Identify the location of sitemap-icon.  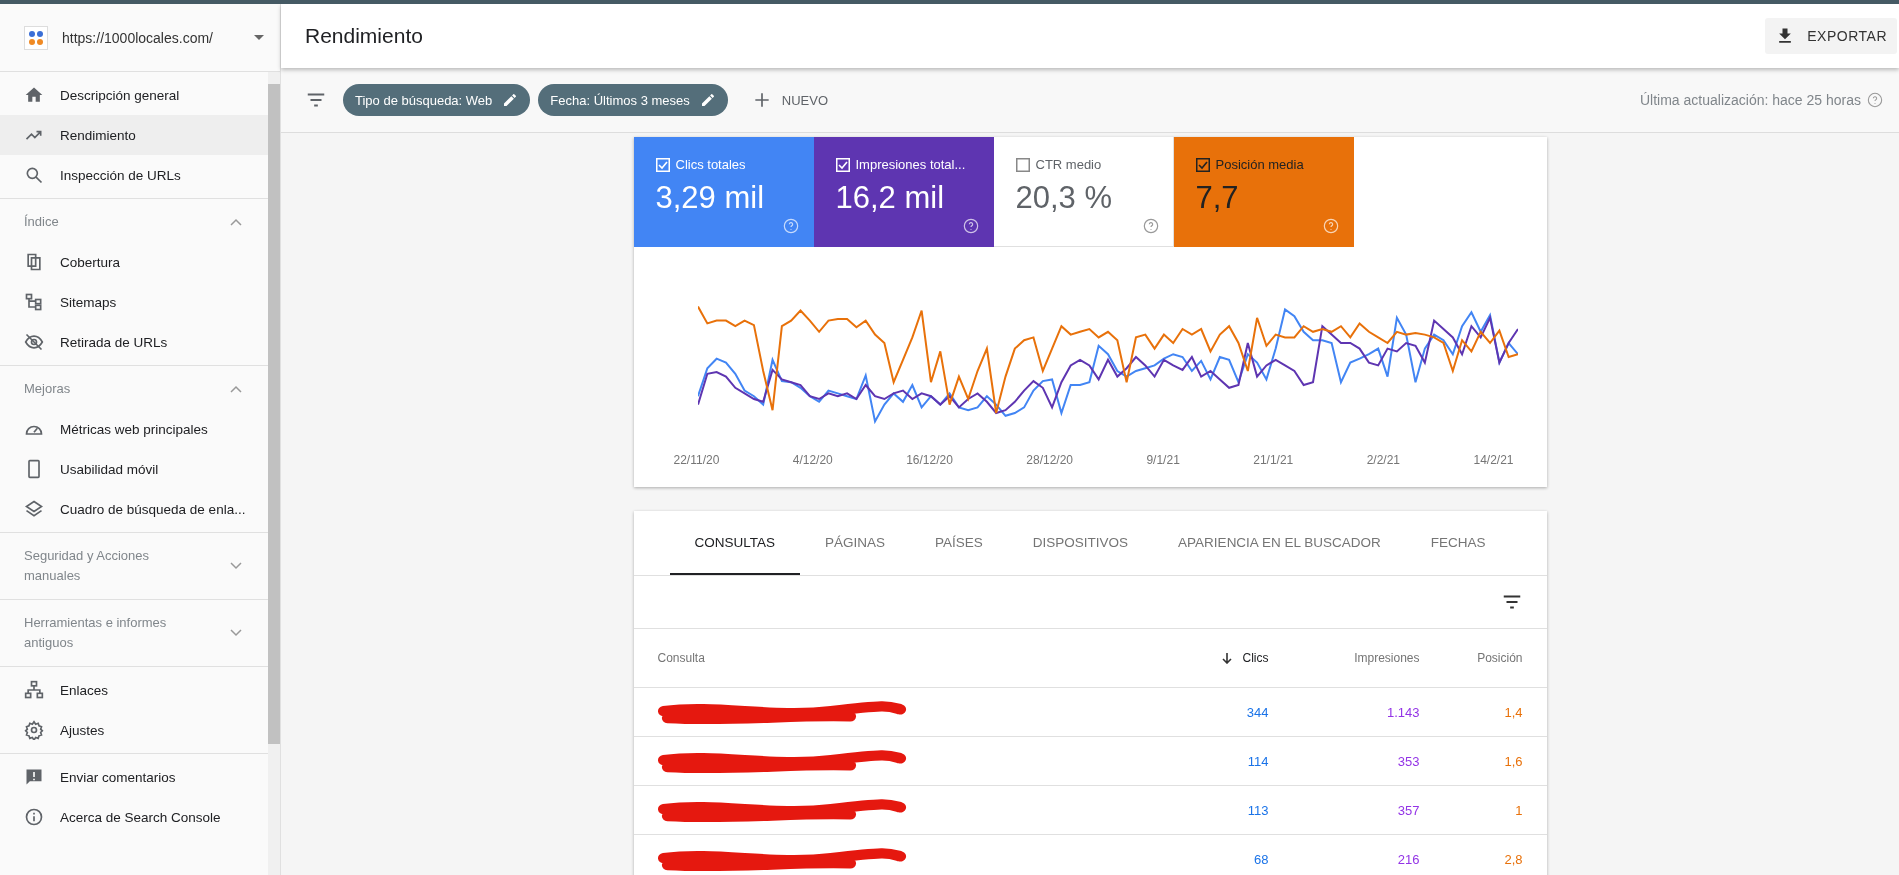
(34, 302).